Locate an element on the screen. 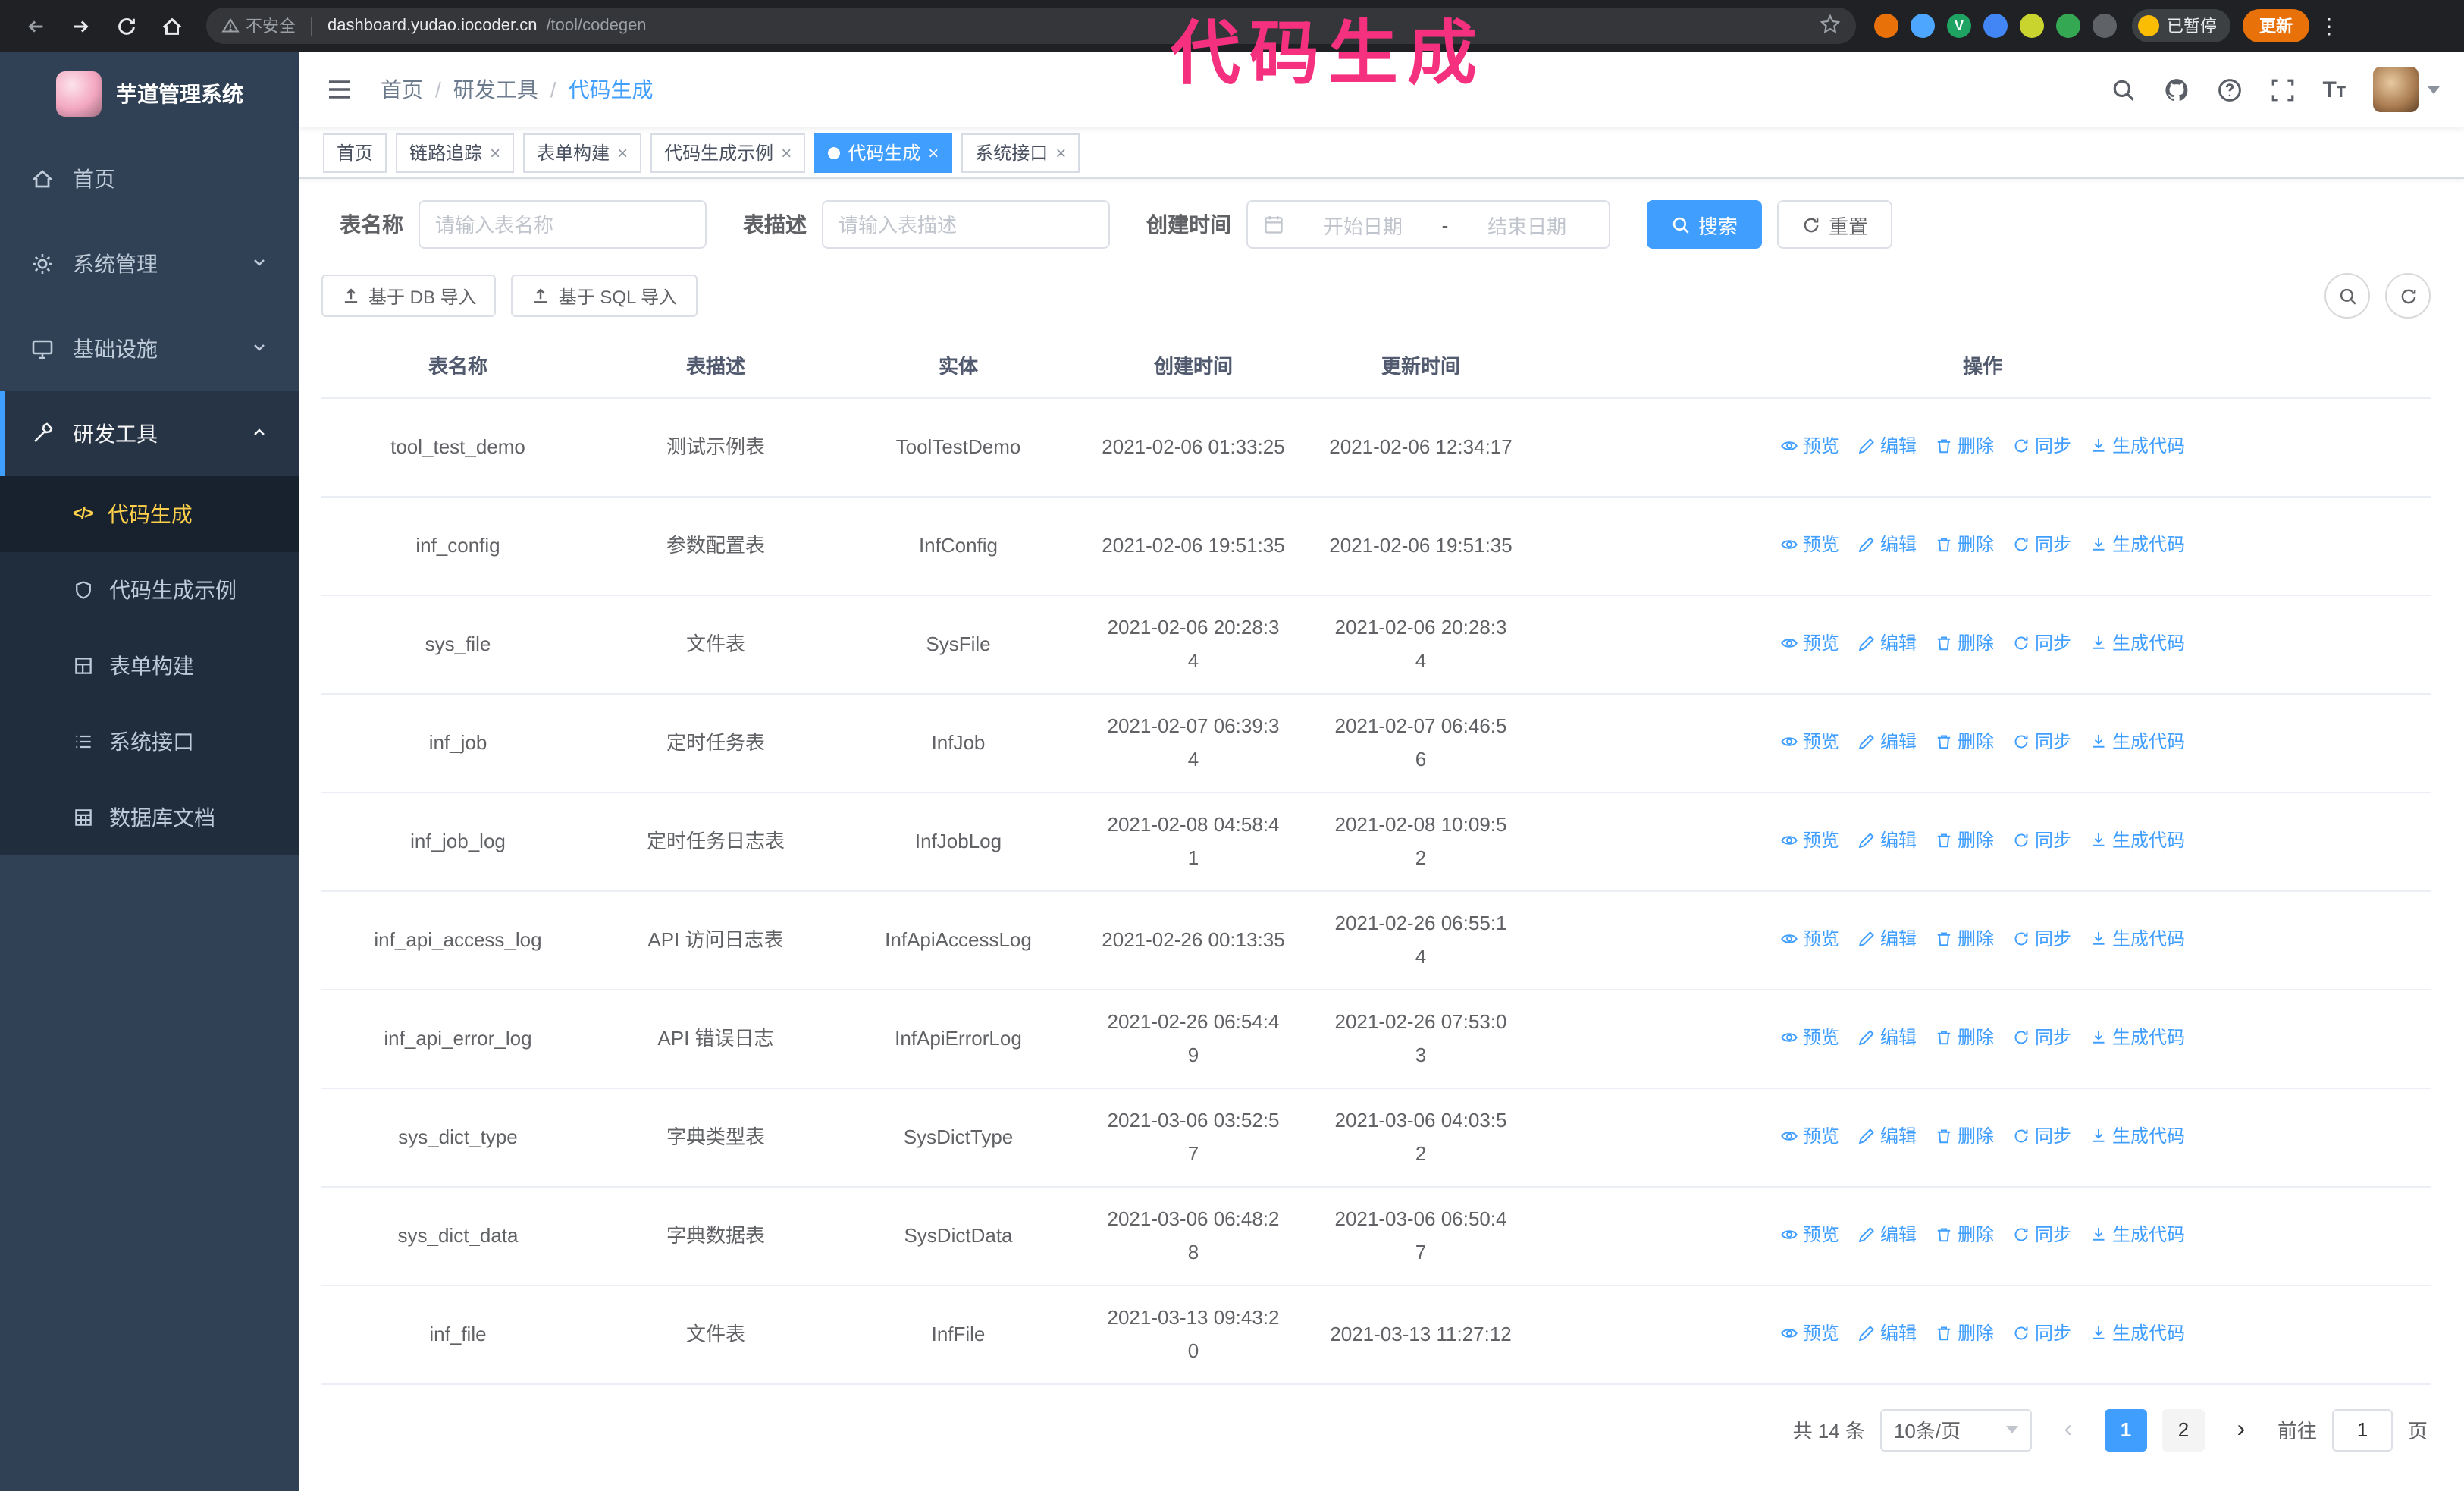 The width and height of the screenshot is (2464, 1491). next-page-button: › is located at coordinates (2241, 1429).